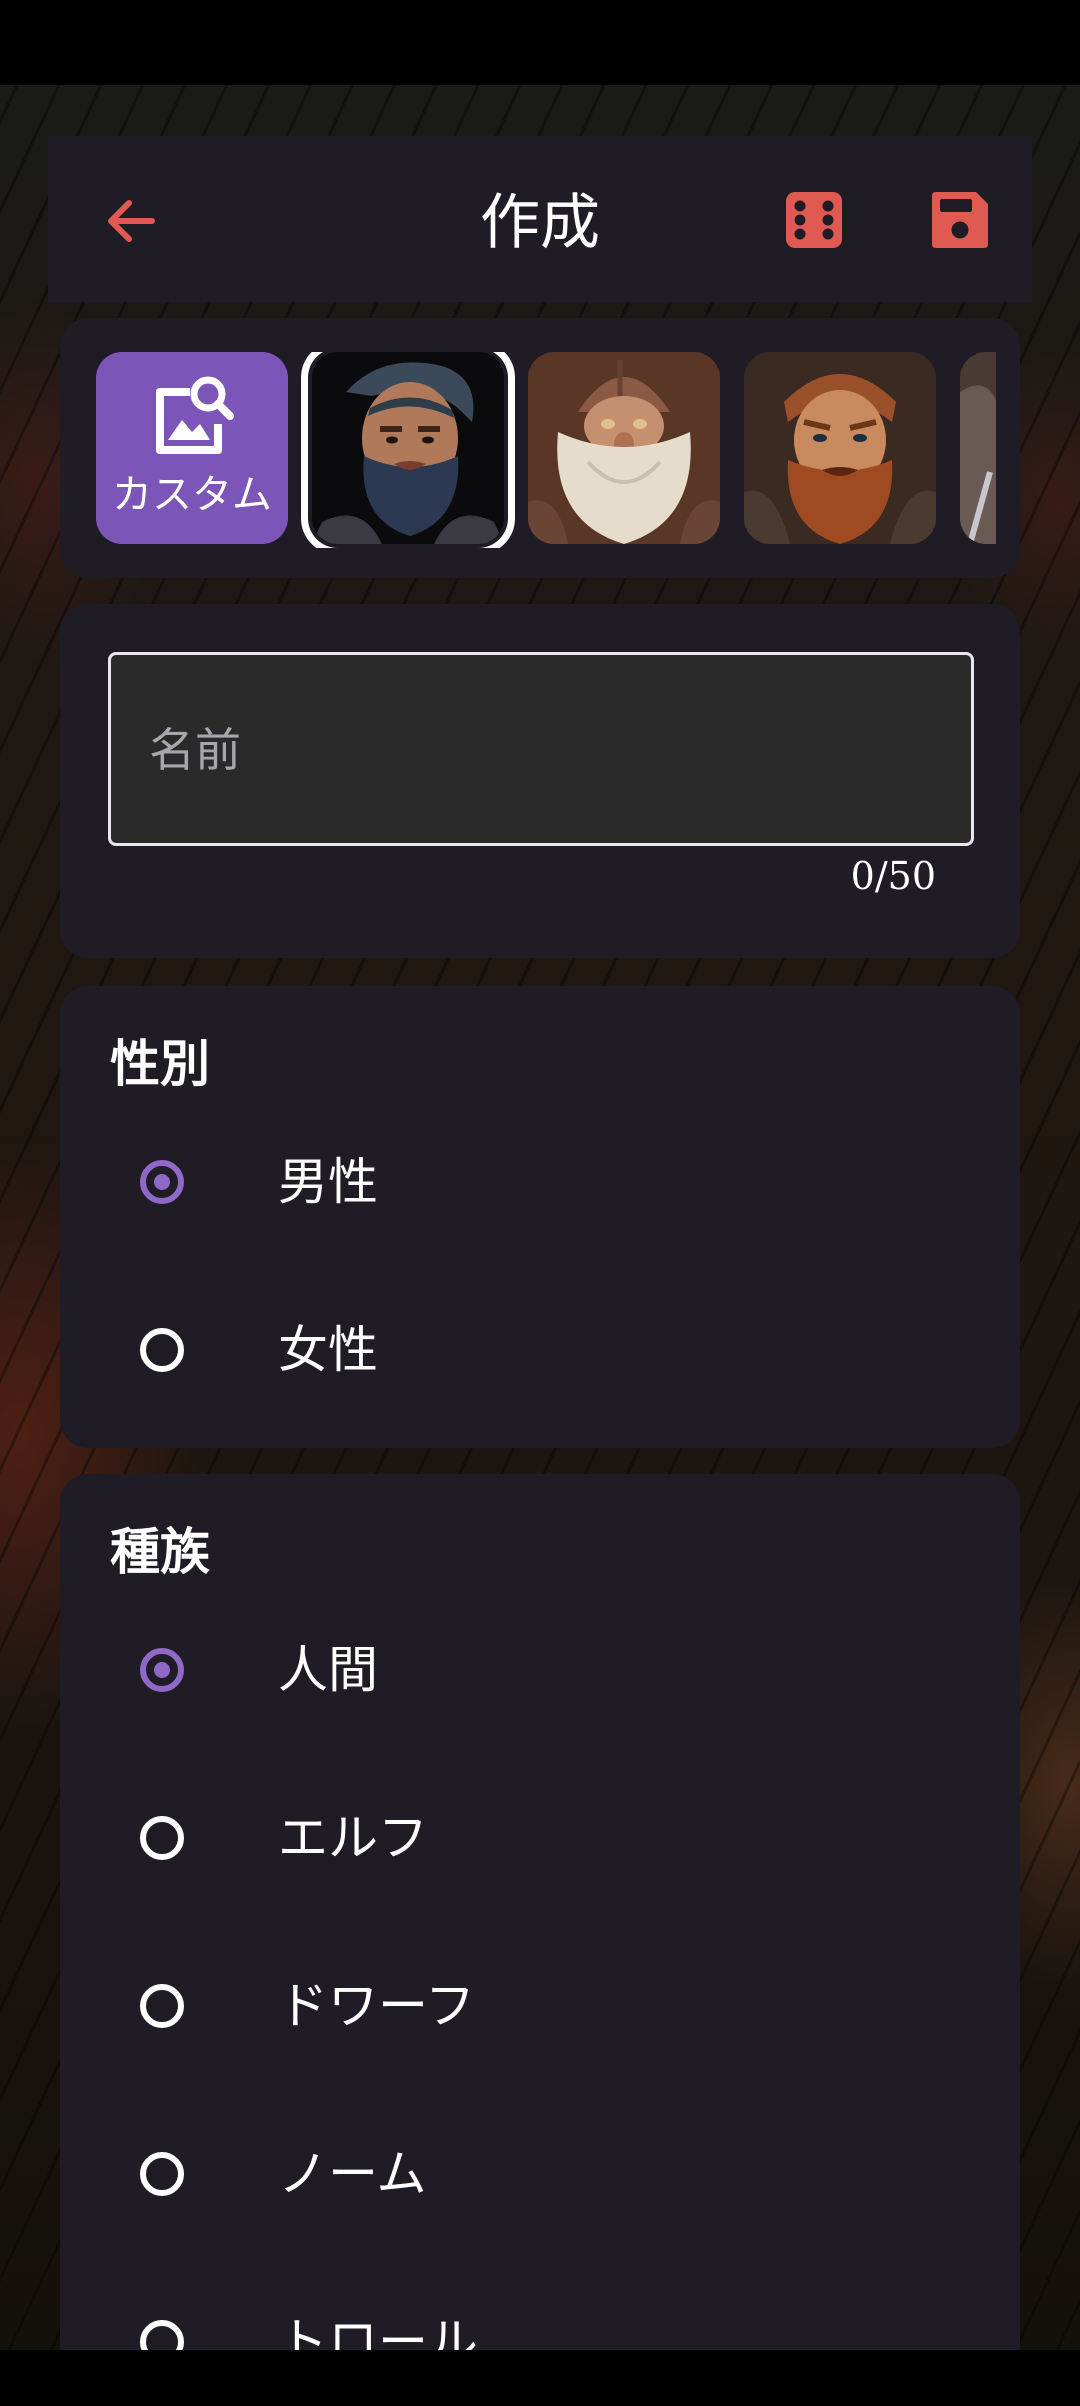  I want to click on custom-portrait-button: カスタム, so click(192, 448).